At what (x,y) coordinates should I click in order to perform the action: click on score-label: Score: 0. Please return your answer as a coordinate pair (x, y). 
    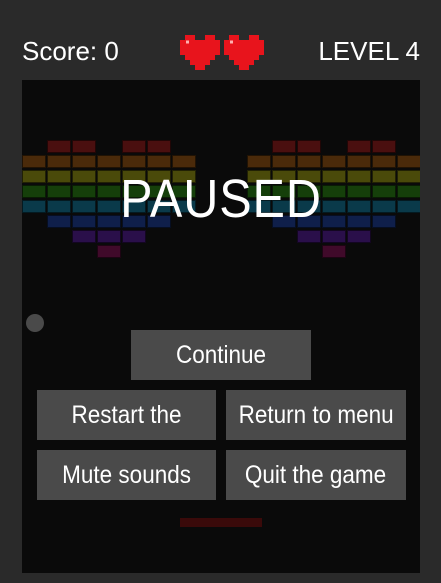
    Looking at the image, I should click on (70, 51).